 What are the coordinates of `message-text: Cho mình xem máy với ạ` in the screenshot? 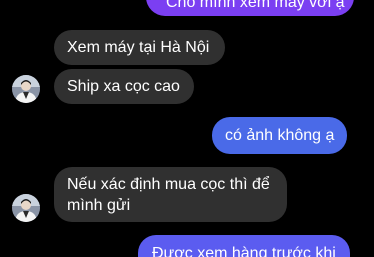 It's located at (255, 5).